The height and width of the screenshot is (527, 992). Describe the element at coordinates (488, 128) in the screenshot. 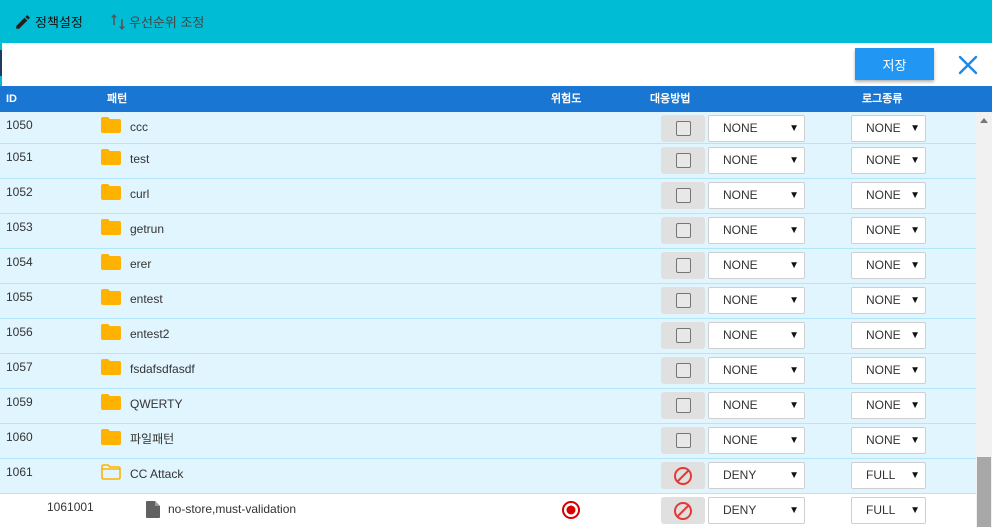

I see `table-row: 1050 ccc NONE ▼ NONE ▼` at that location.